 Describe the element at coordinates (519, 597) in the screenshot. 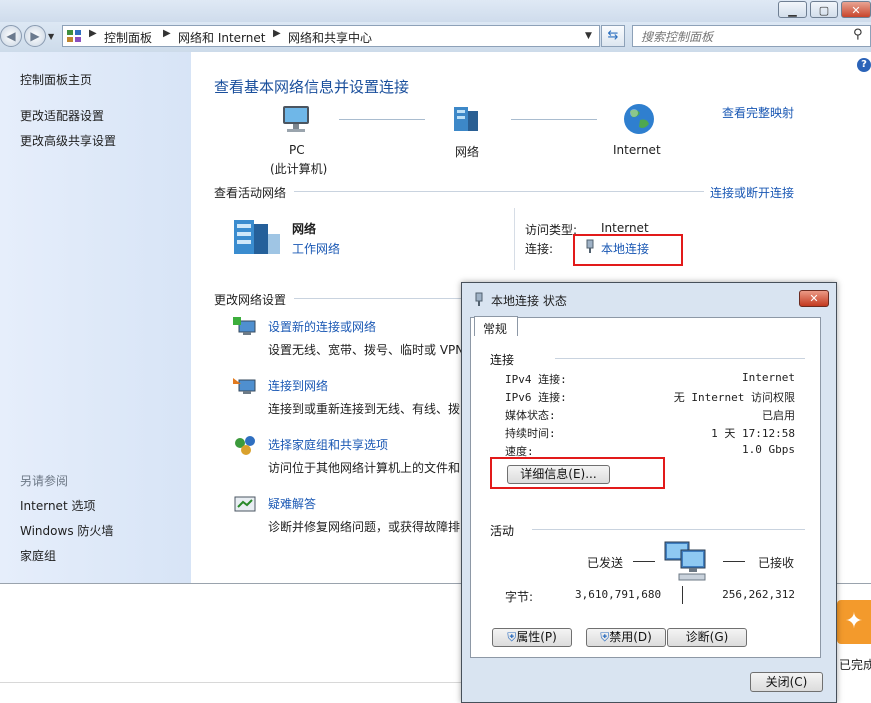

I see `bytes-label: 字节:` at that location.